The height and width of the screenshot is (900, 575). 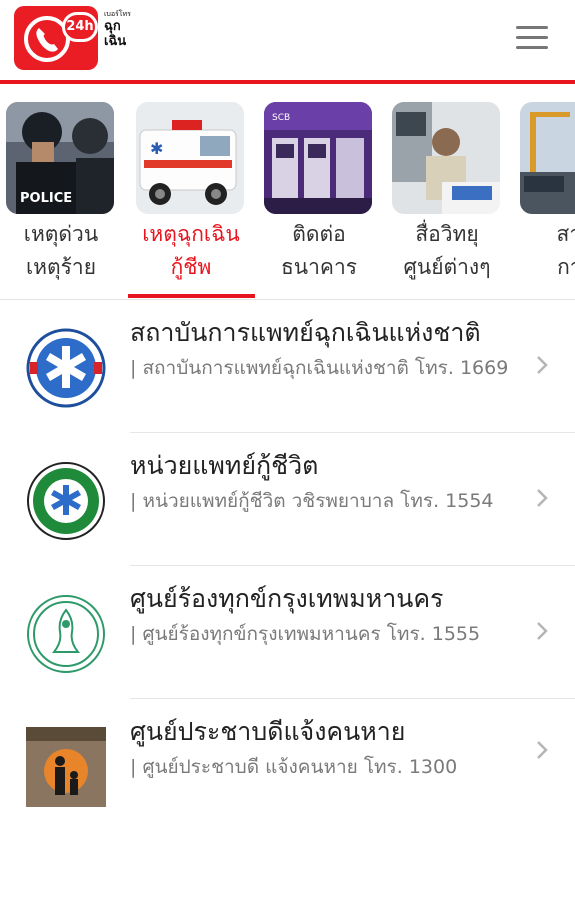 I want to click on app-header: 24h เบอร์โทร ฉุก เฉิน, so click(x=287, y=40).